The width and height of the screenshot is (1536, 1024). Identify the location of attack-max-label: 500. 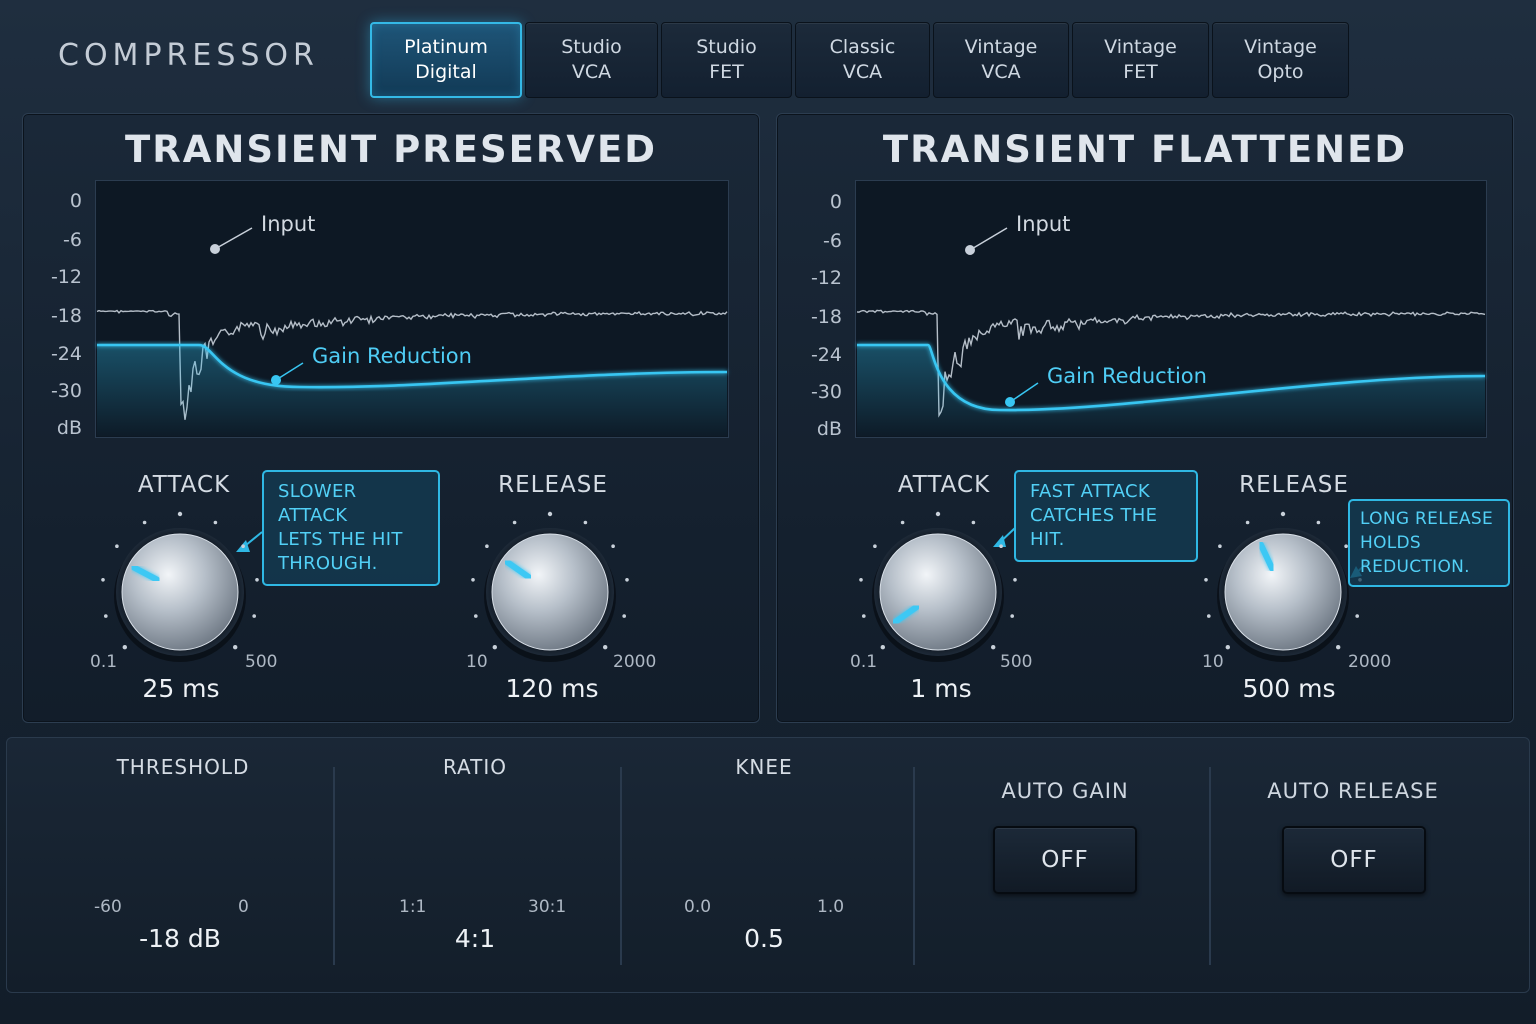
(1016, 662).